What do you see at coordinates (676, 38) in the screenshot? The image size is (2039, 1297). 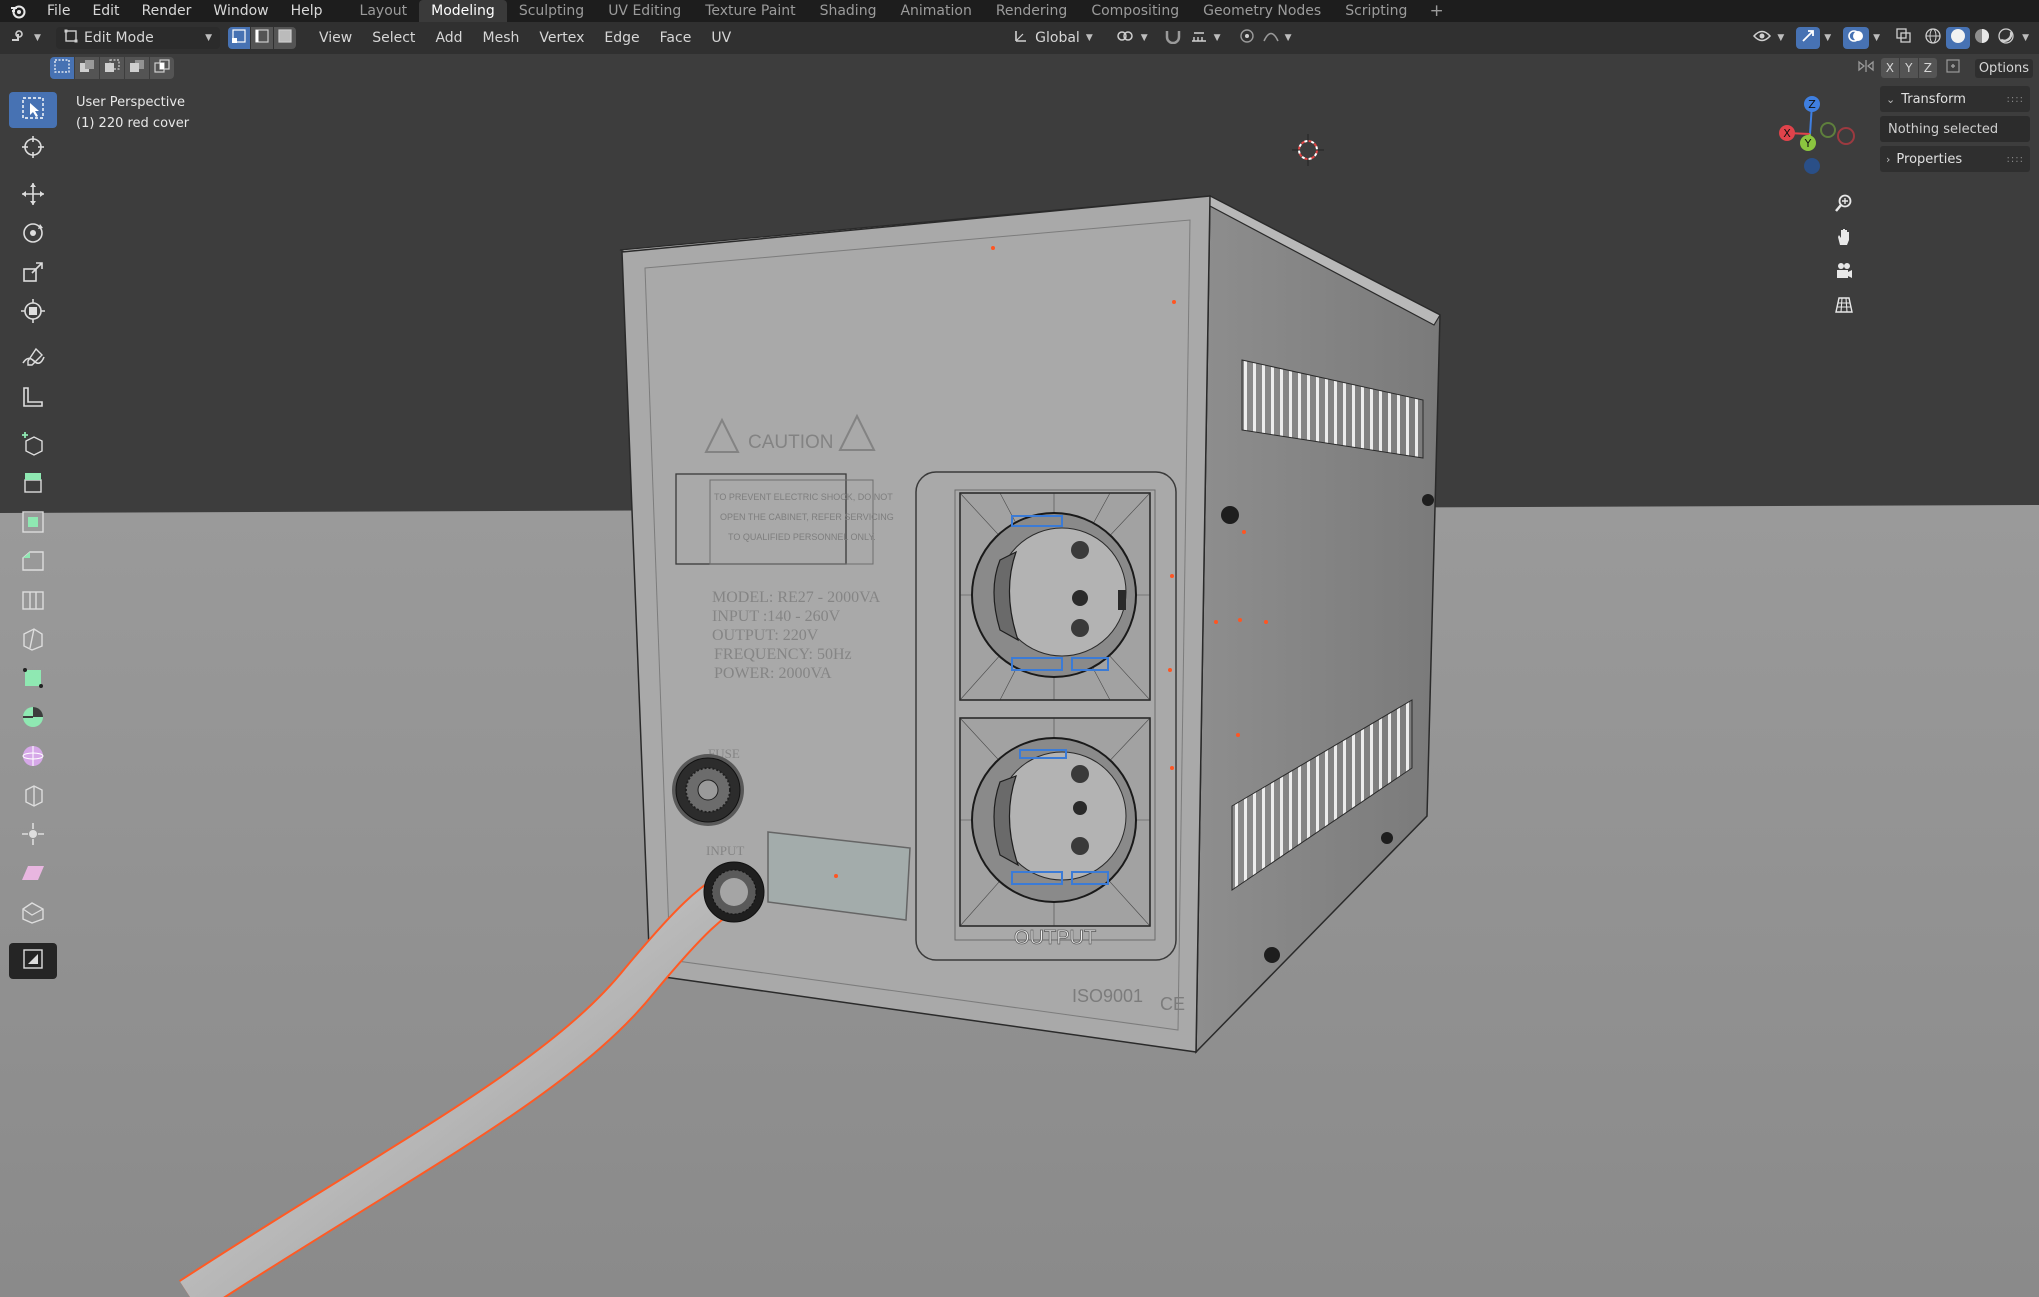 I see `menu-face: Face` at bounding box center [676, 38].